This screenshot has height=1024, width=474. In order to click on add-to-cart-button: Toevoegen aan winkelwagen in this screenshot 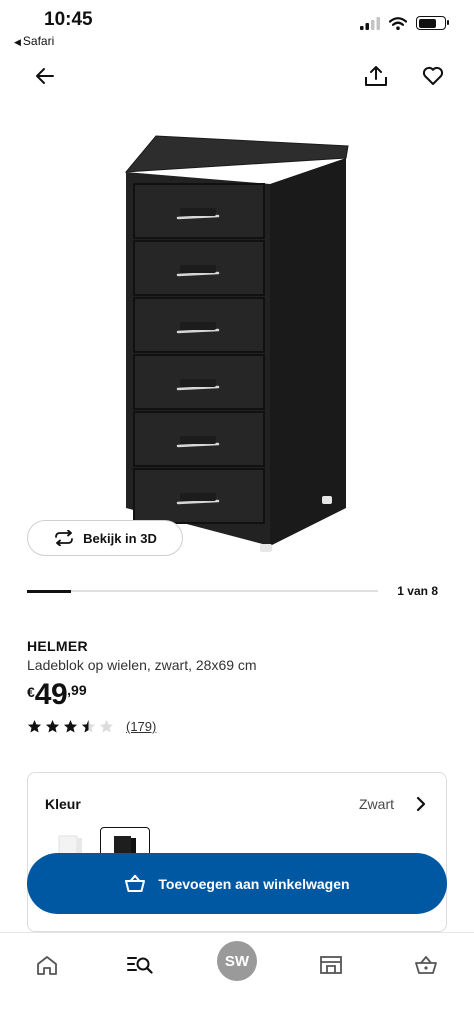, I will do `click(237, 883)`.